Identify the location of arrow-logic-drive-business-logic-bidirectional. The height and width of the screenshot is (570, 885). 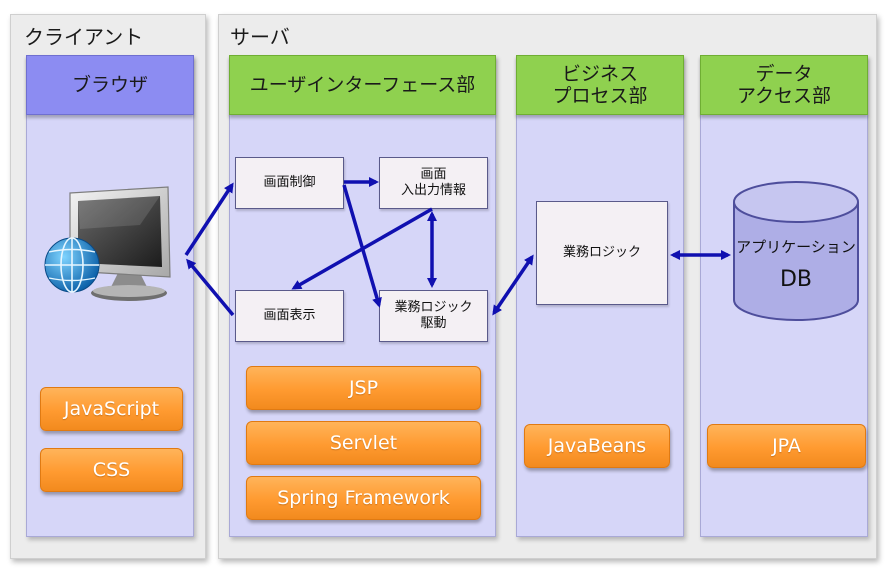
(513, 285).